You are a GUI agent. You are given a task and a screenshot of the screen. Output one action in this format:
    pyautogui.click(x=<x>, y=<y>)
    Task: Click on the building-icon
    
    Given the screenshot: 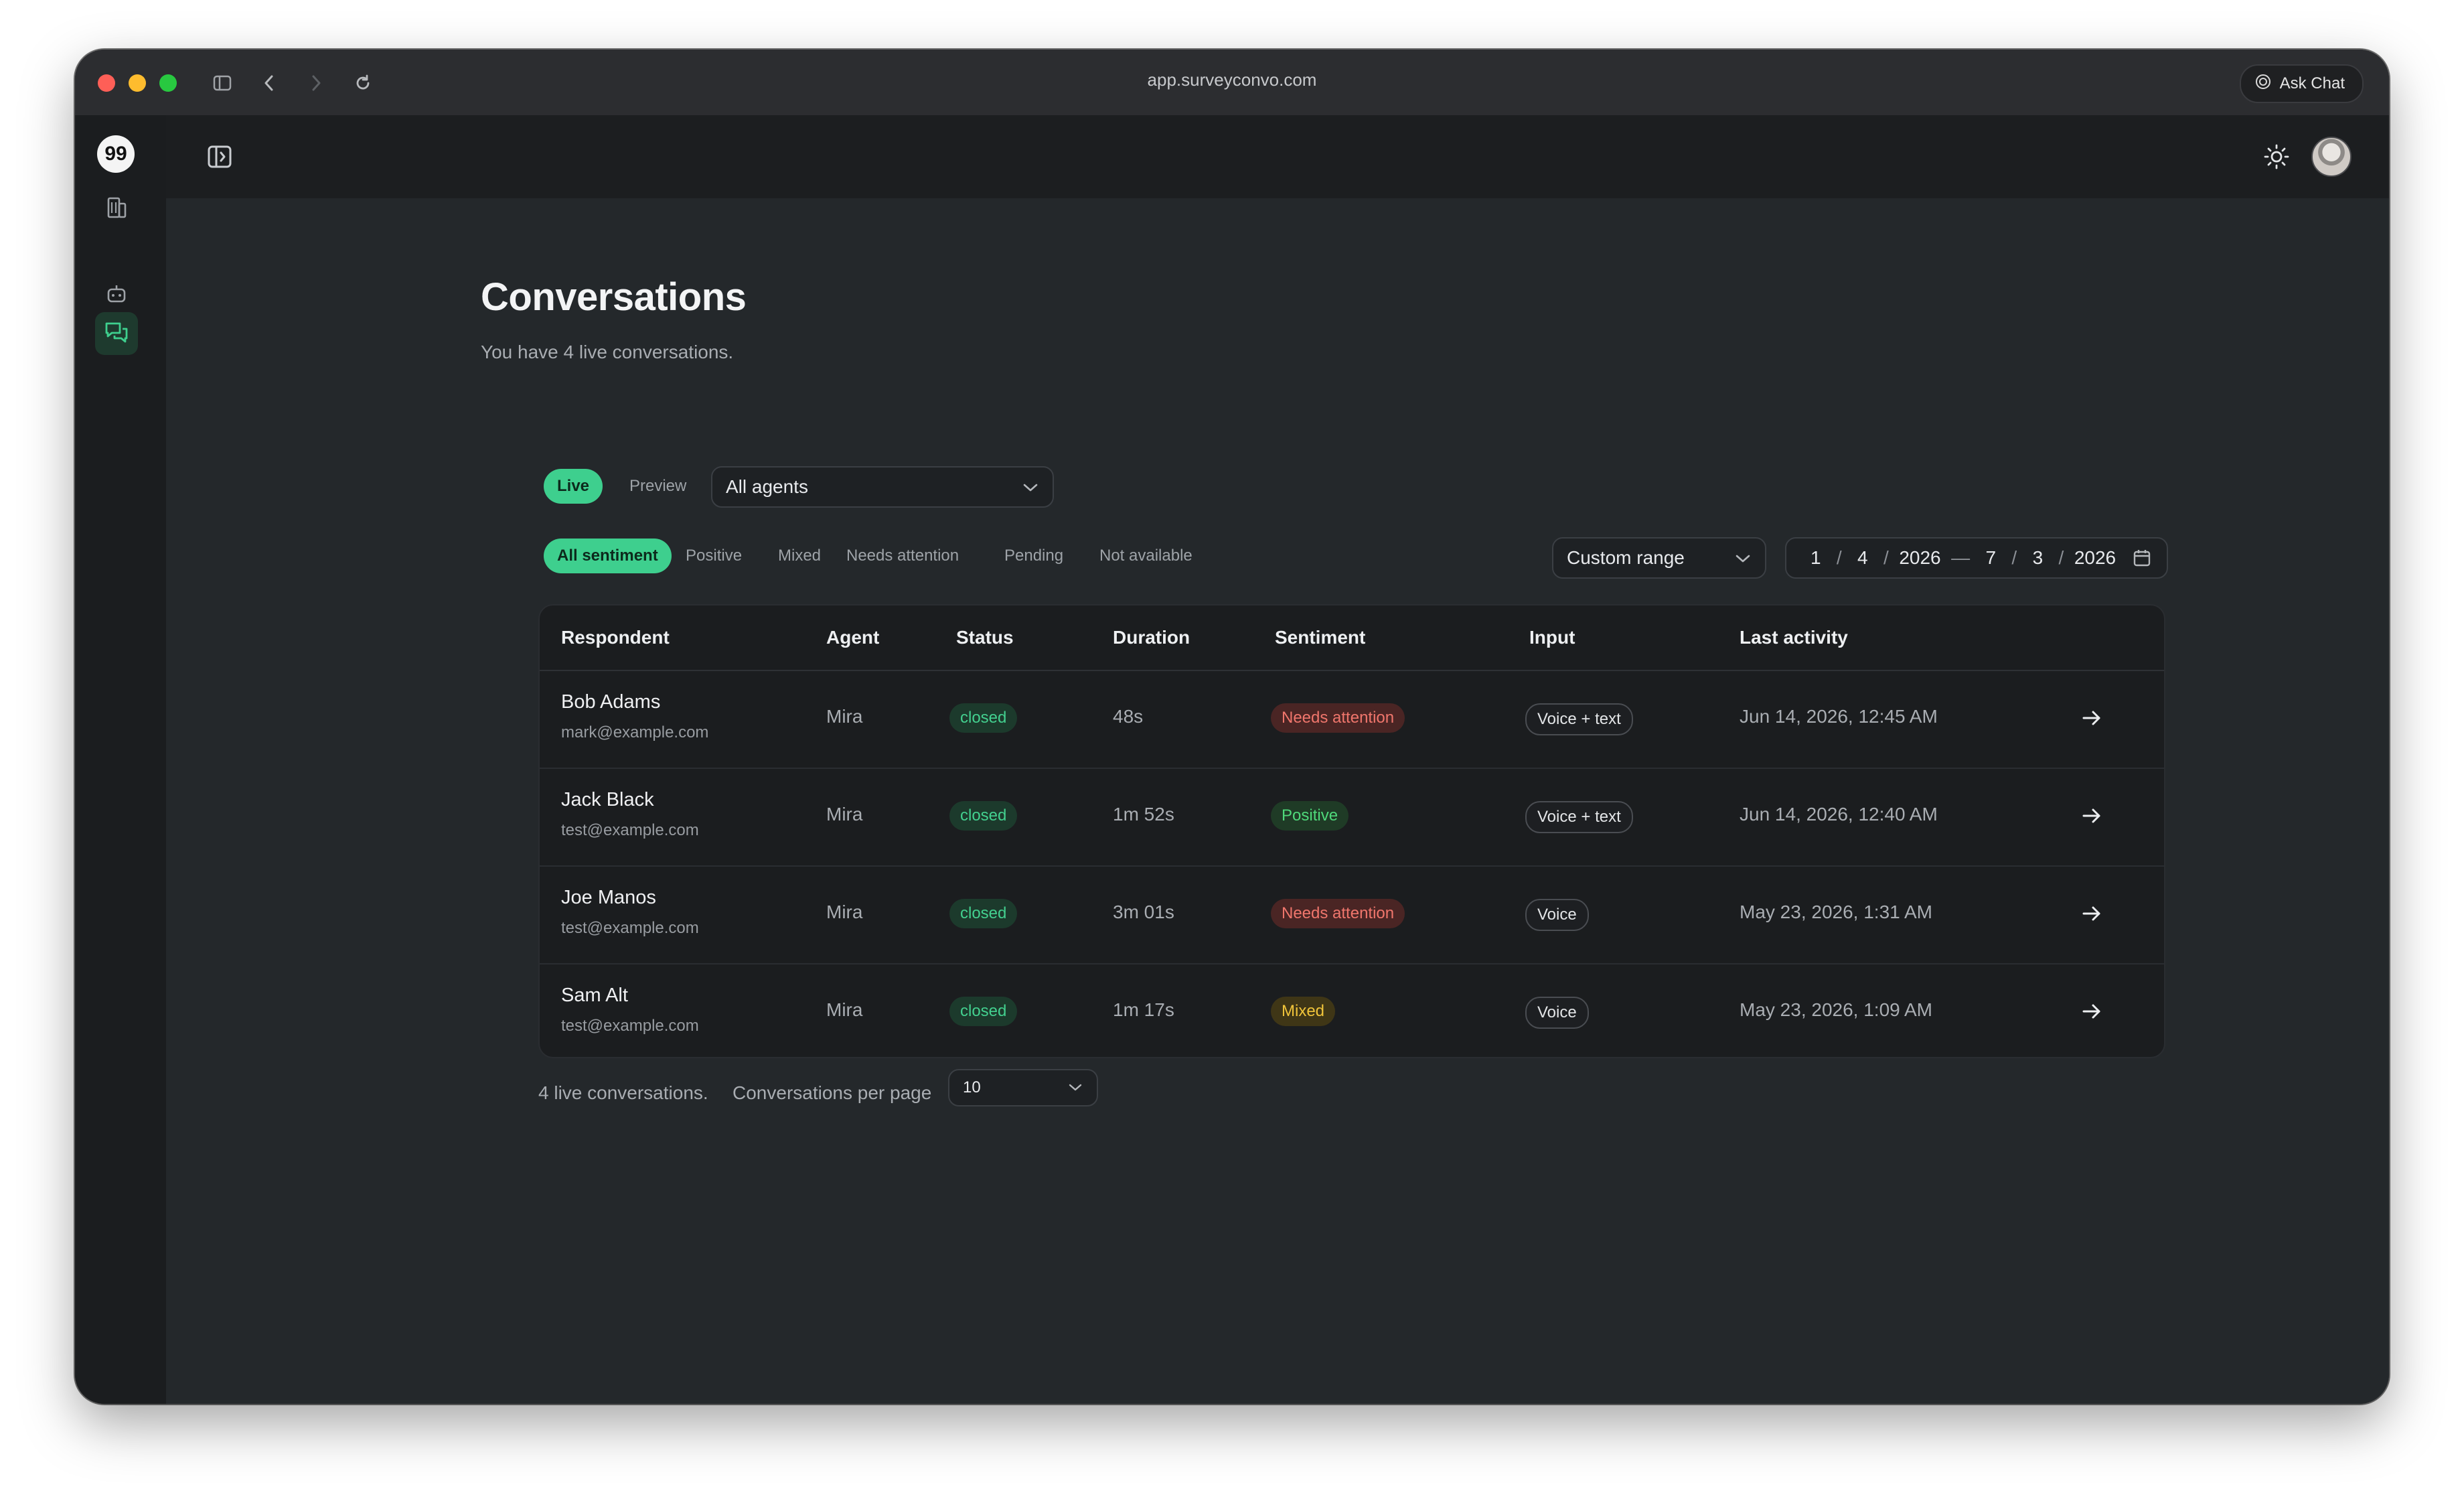 What is the action you would take?
    pyautogui.click(x=116, y=209)
    